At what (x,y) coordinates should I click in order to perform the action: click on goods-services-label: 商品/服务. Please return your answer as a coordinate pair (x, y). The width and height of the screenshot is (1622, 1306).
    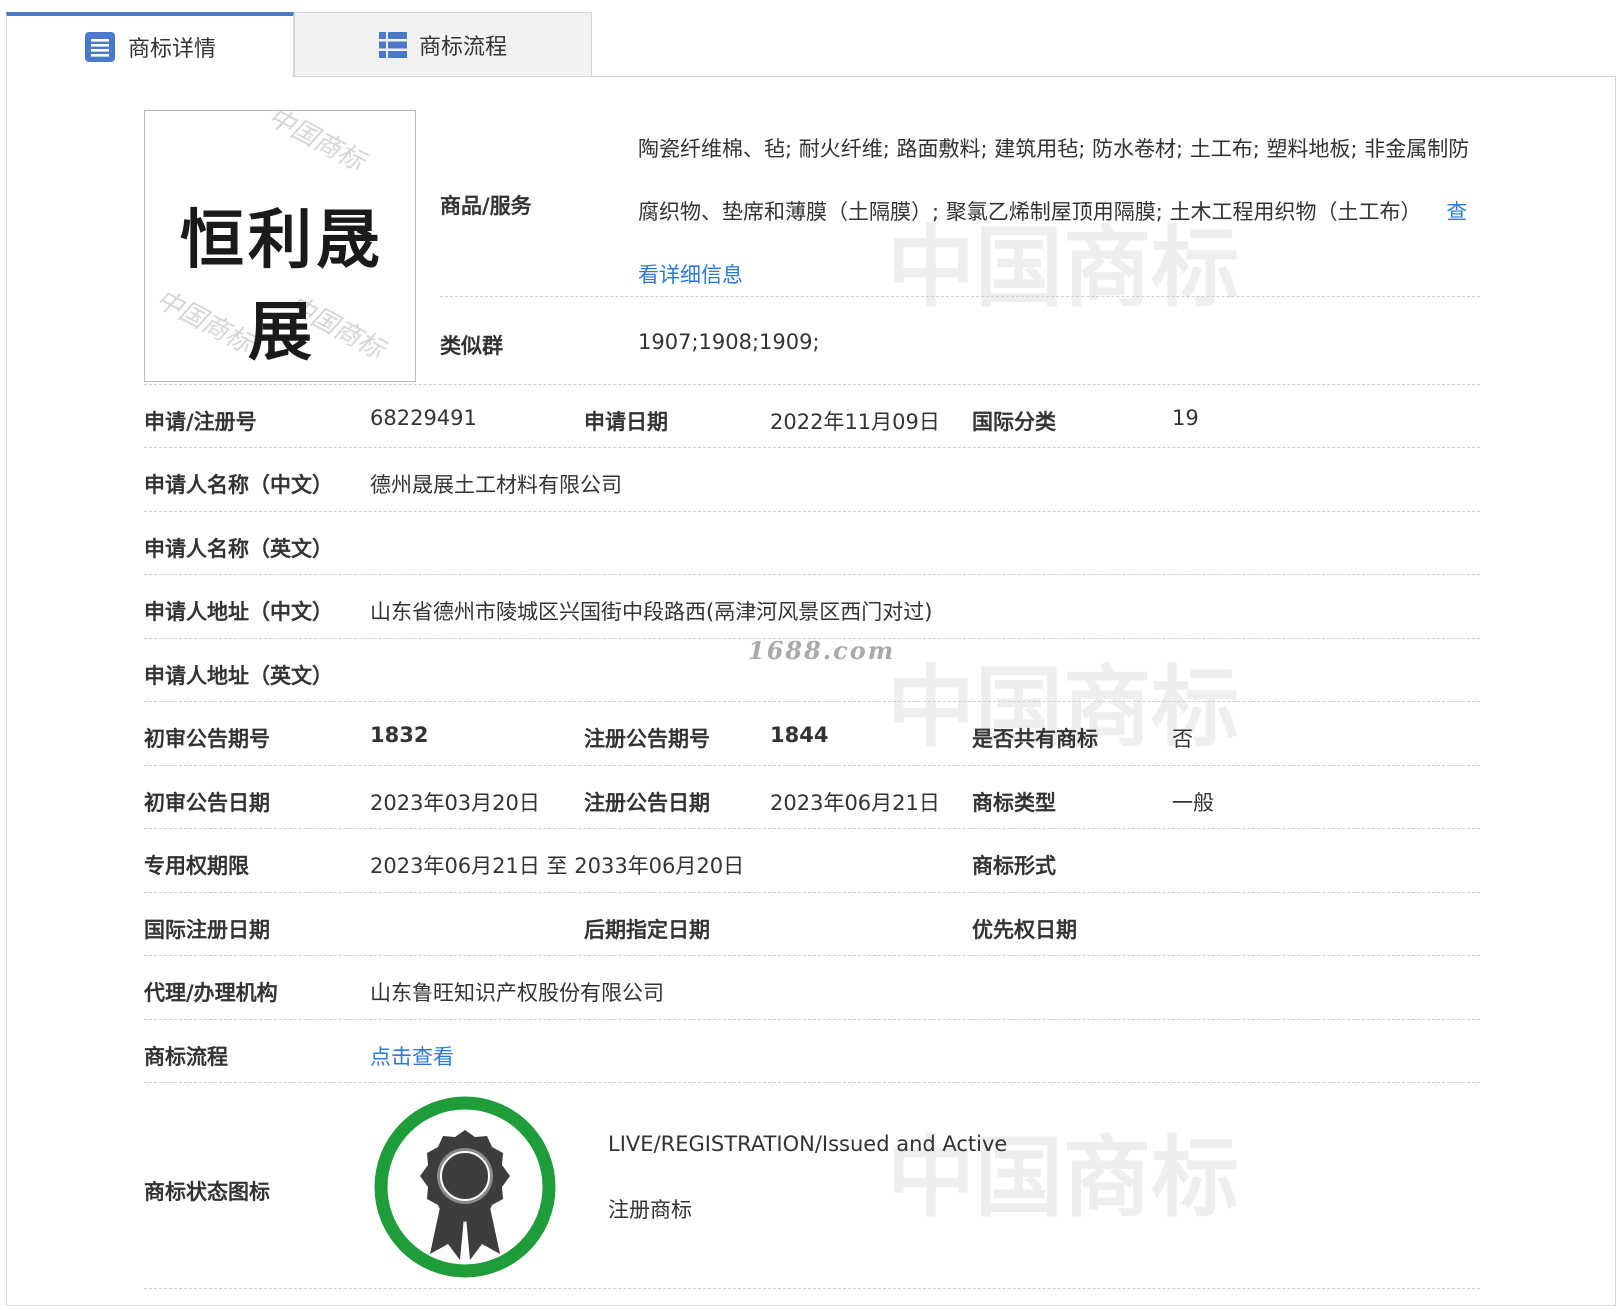
    Looking at the image, I should click on (486, 206).